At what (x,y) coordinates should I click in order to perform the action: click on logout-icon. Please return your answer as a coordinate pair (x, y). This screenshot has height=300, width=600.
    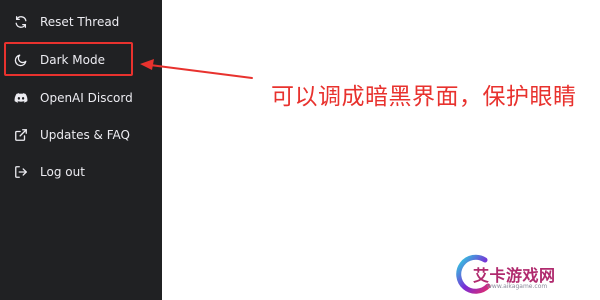
    Looking at the image, I should click on (21, 172).